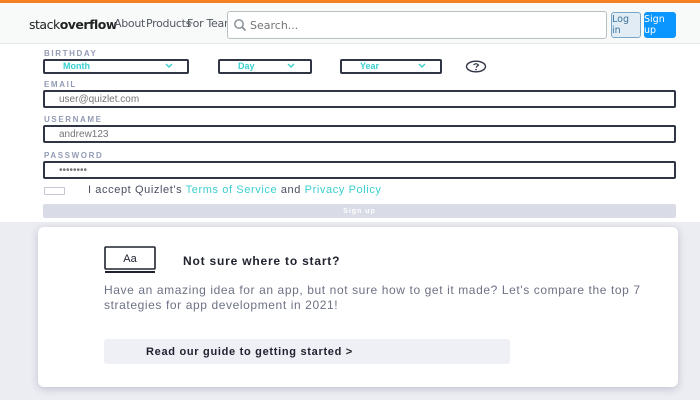 This screenshot has height=400, width=700. I want to click on terms-checkbox, so click(54, 191).